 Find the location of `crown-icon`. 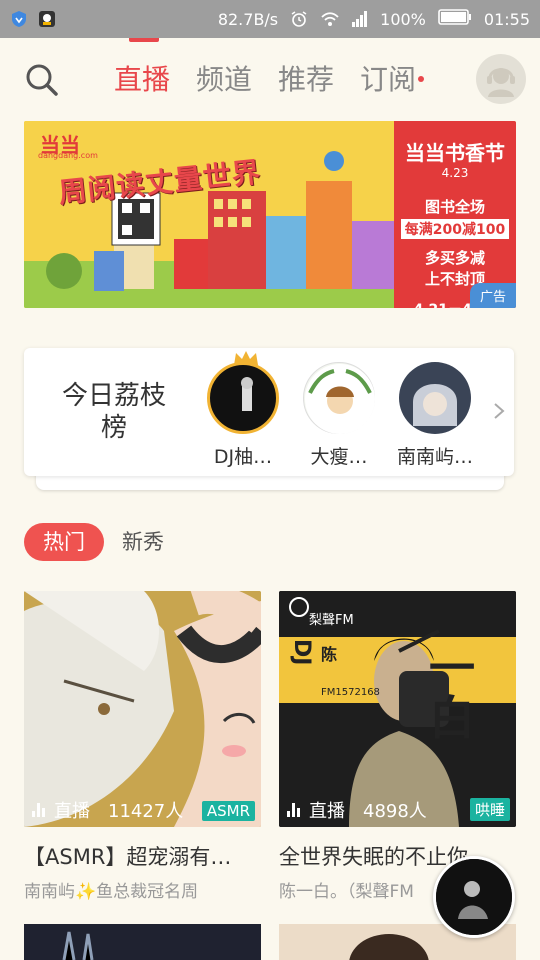

crown-icon is located at coordinates (246, 358).